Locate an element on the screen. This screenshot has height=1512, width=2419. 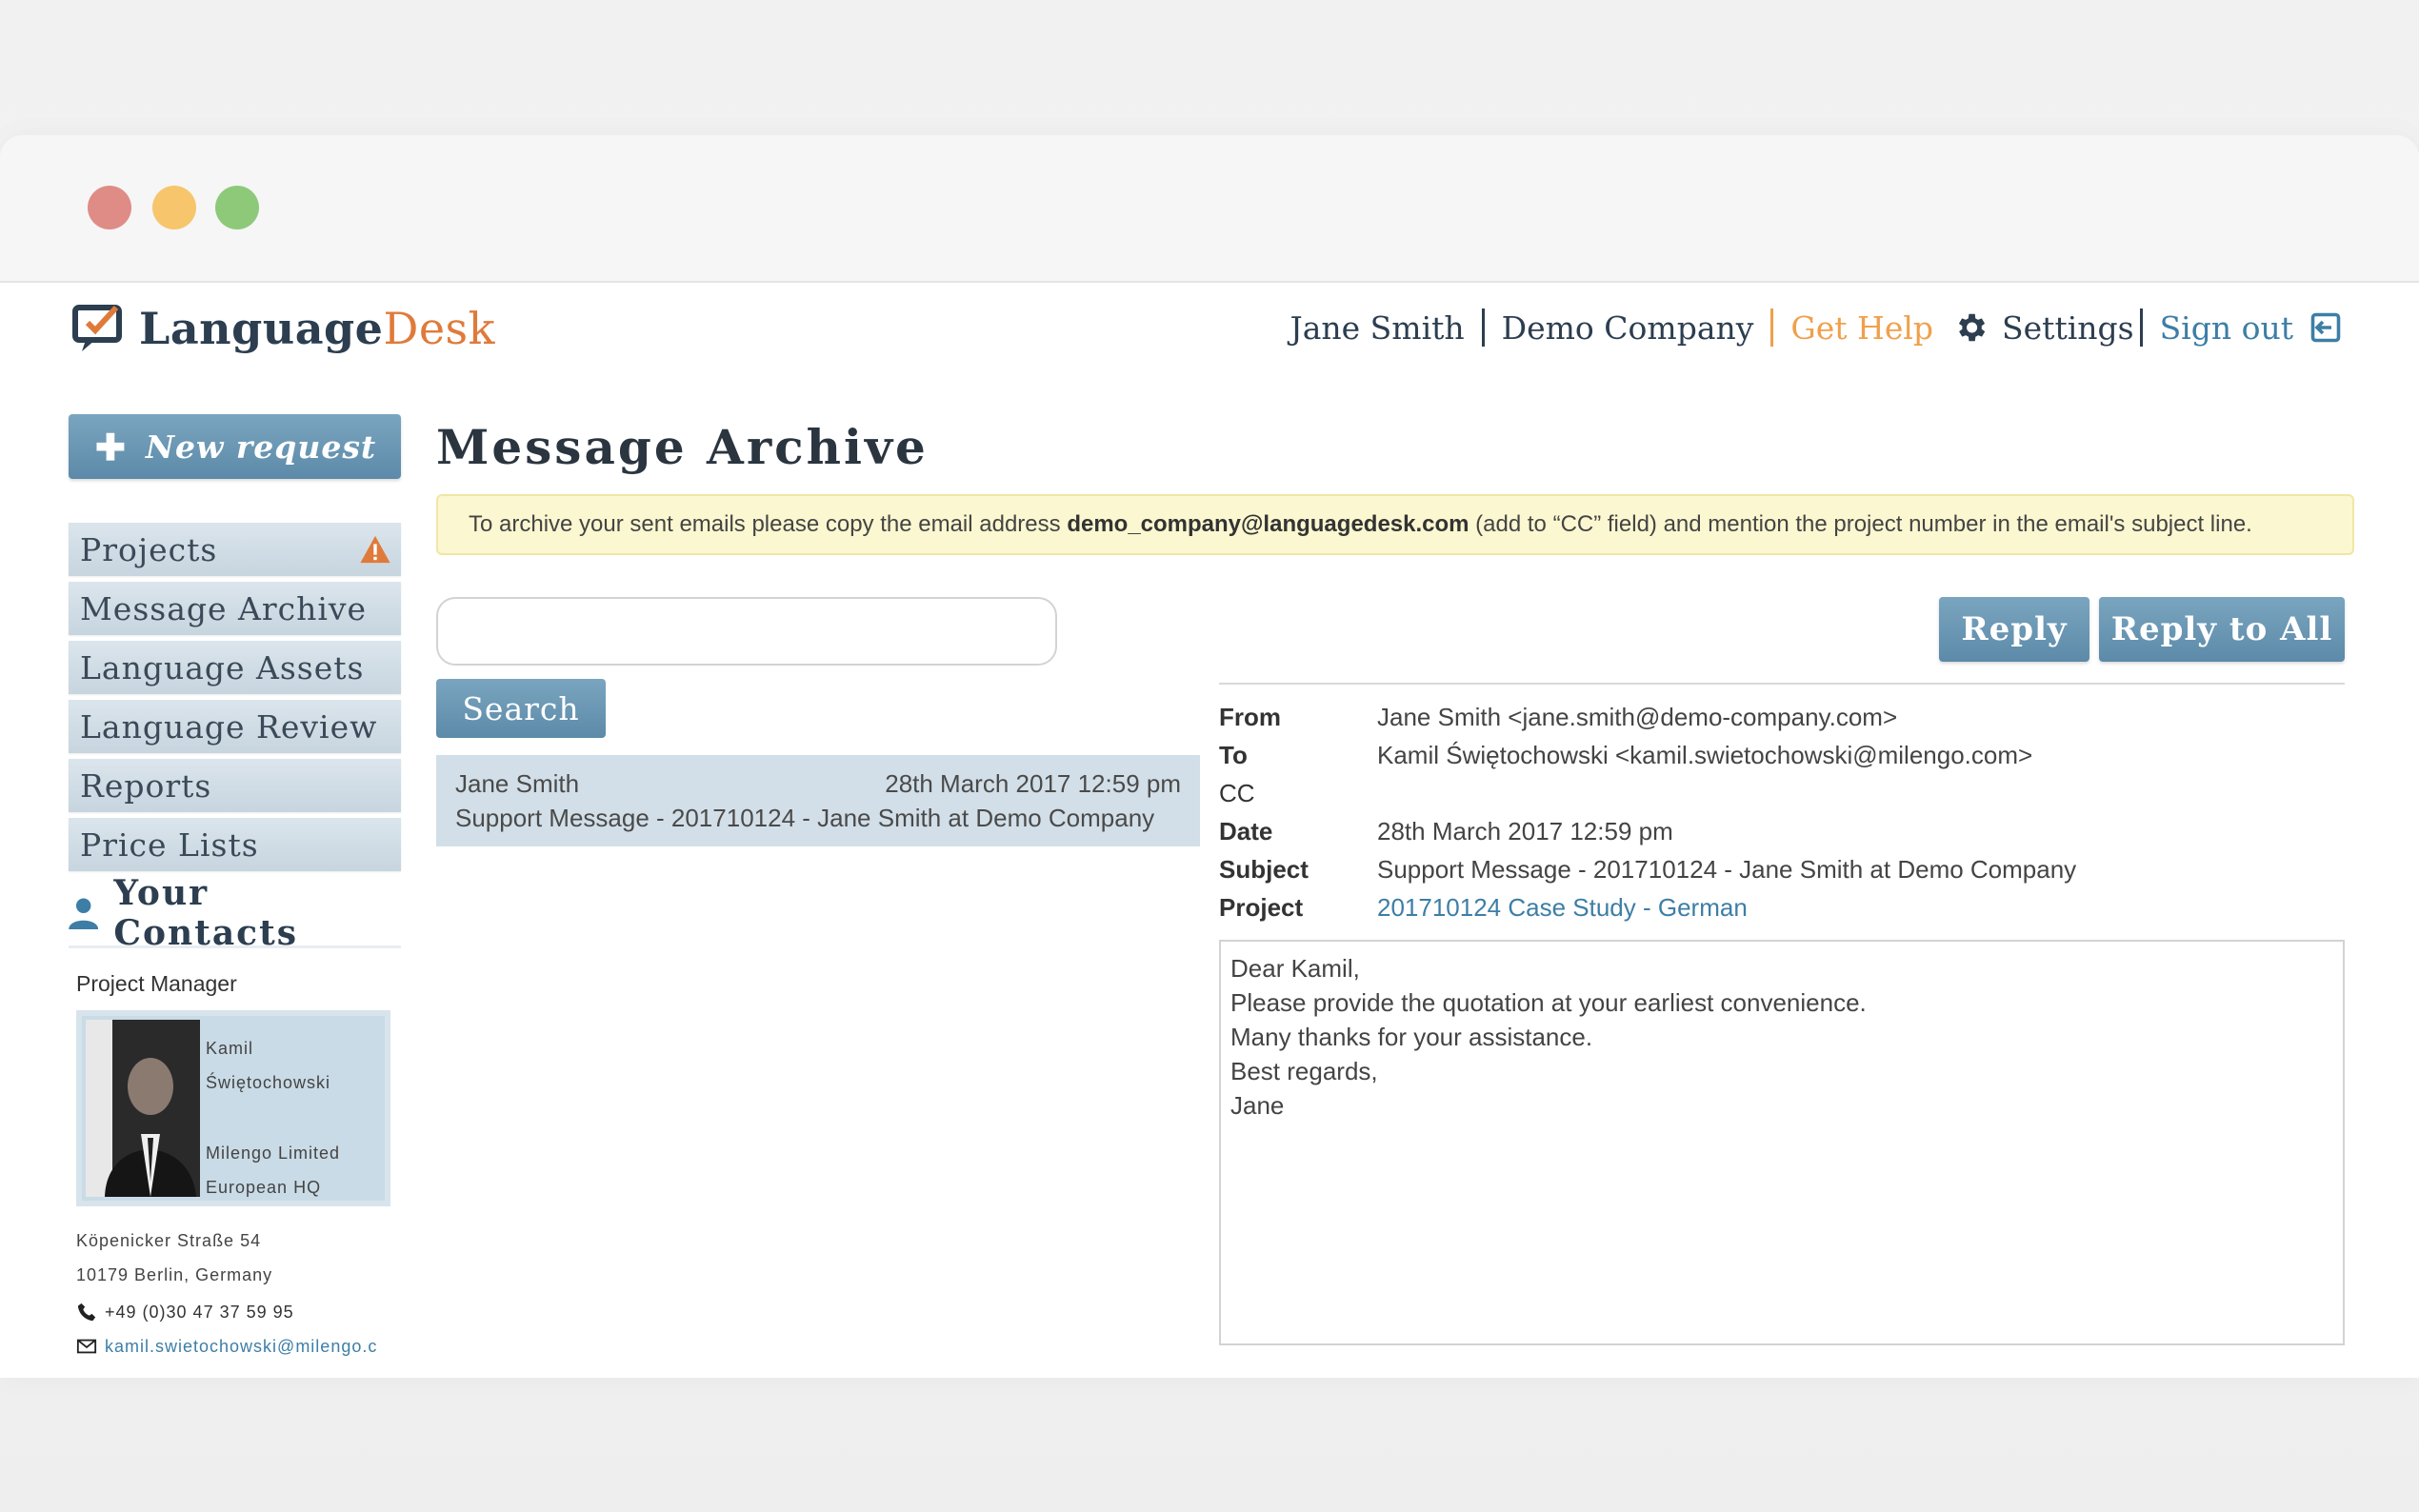
contact-last-name: Świętochowski is located at coordinates (268, 1082).